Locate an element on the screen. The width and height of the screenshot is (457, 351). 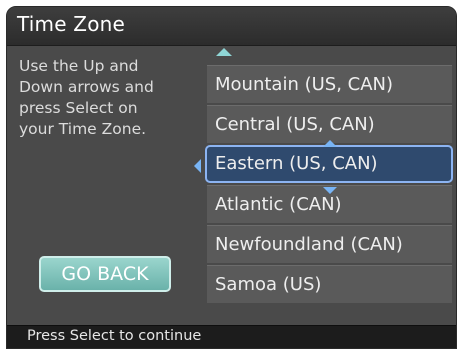
list-item-newfoundland: Newfoundland (CAN) is located at coordinates (329, 244).